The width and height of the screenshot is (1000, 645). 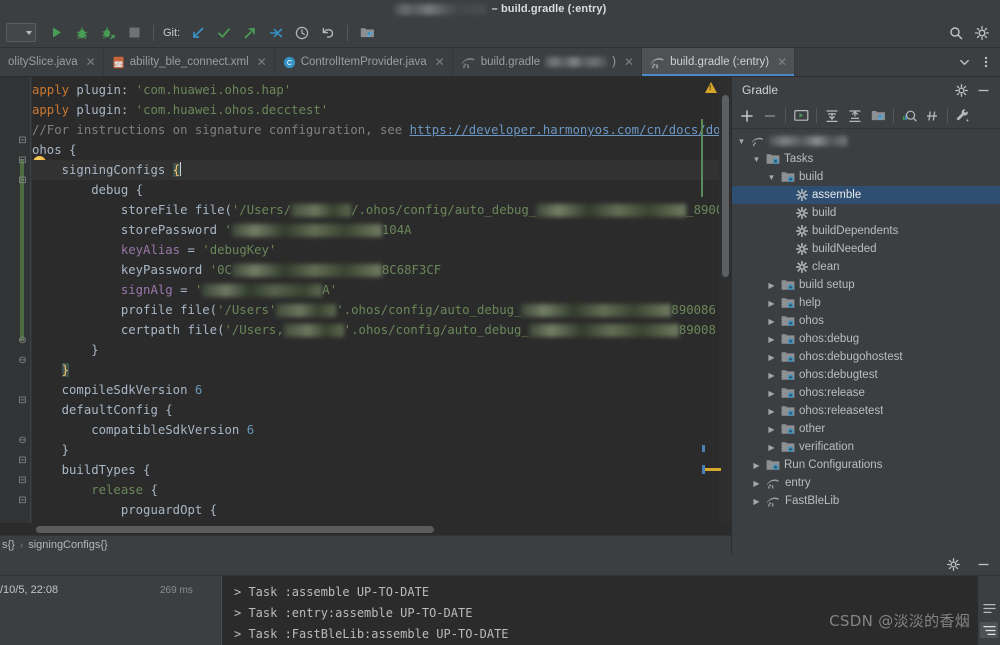 What do you see at coordinates (134, 33) in the screenshot?
I see `stop-button` at bounding box center [134, 33].